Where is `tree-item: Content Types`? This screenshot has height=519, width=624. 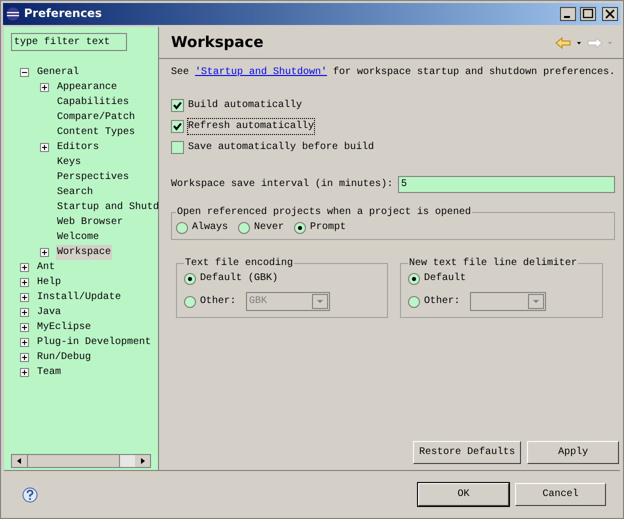
tree-item: Content Types is located at coordinates (96, 132).